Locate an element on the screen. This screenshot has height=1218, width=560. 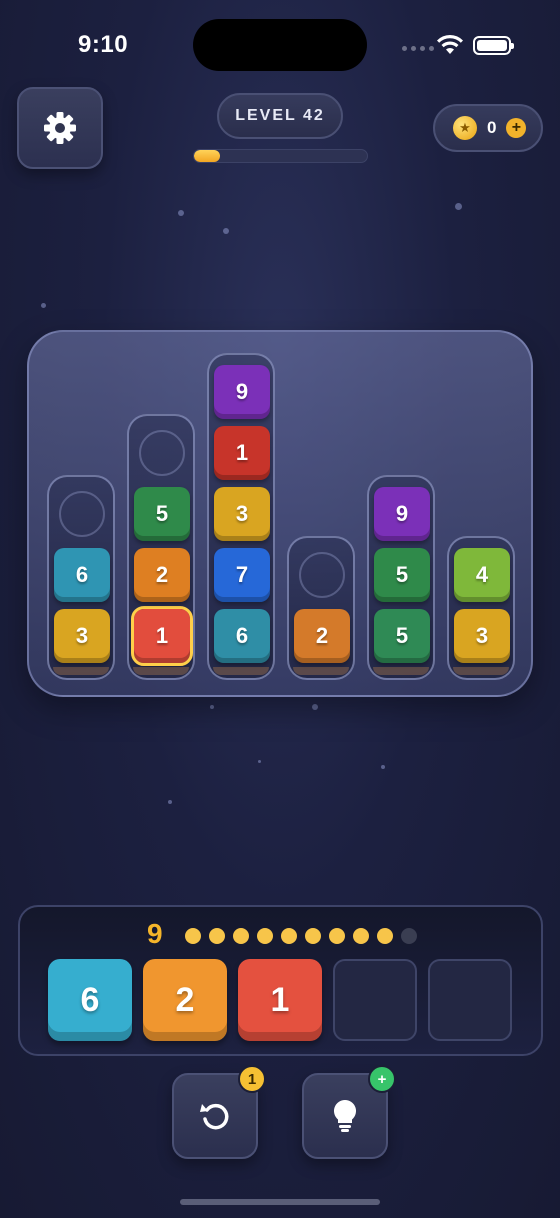
home-indicator is located at coordinates (280, 1202).